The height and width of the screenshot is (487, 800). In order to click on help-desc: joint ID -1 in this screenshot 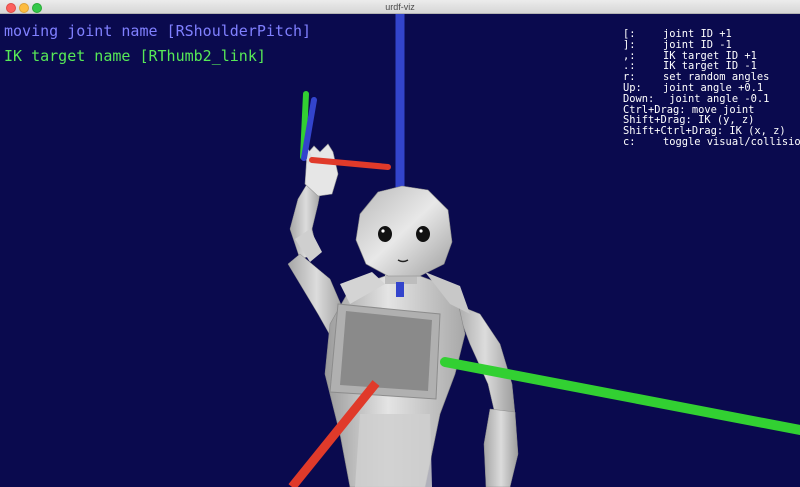, I will do `click(697, 44)`.